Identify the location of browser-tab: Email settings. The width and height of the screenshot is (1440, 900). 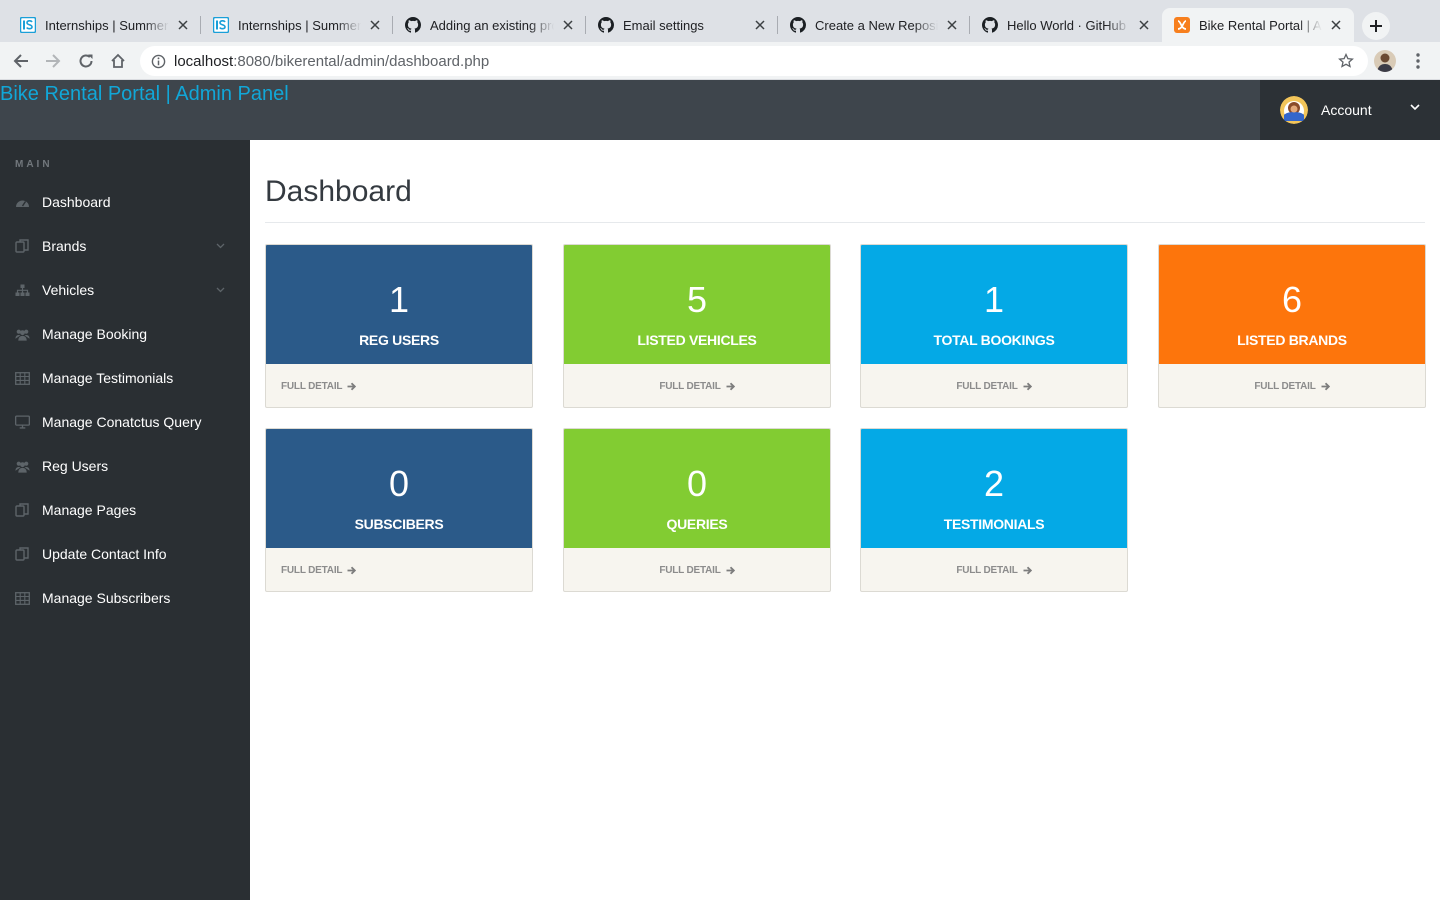
(682, 25).